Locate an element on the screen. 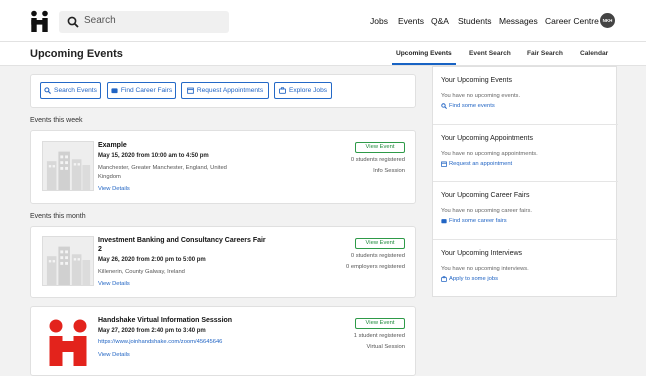  explore-jobs-button: Explore Jobs is located at coordinates (303, 90).